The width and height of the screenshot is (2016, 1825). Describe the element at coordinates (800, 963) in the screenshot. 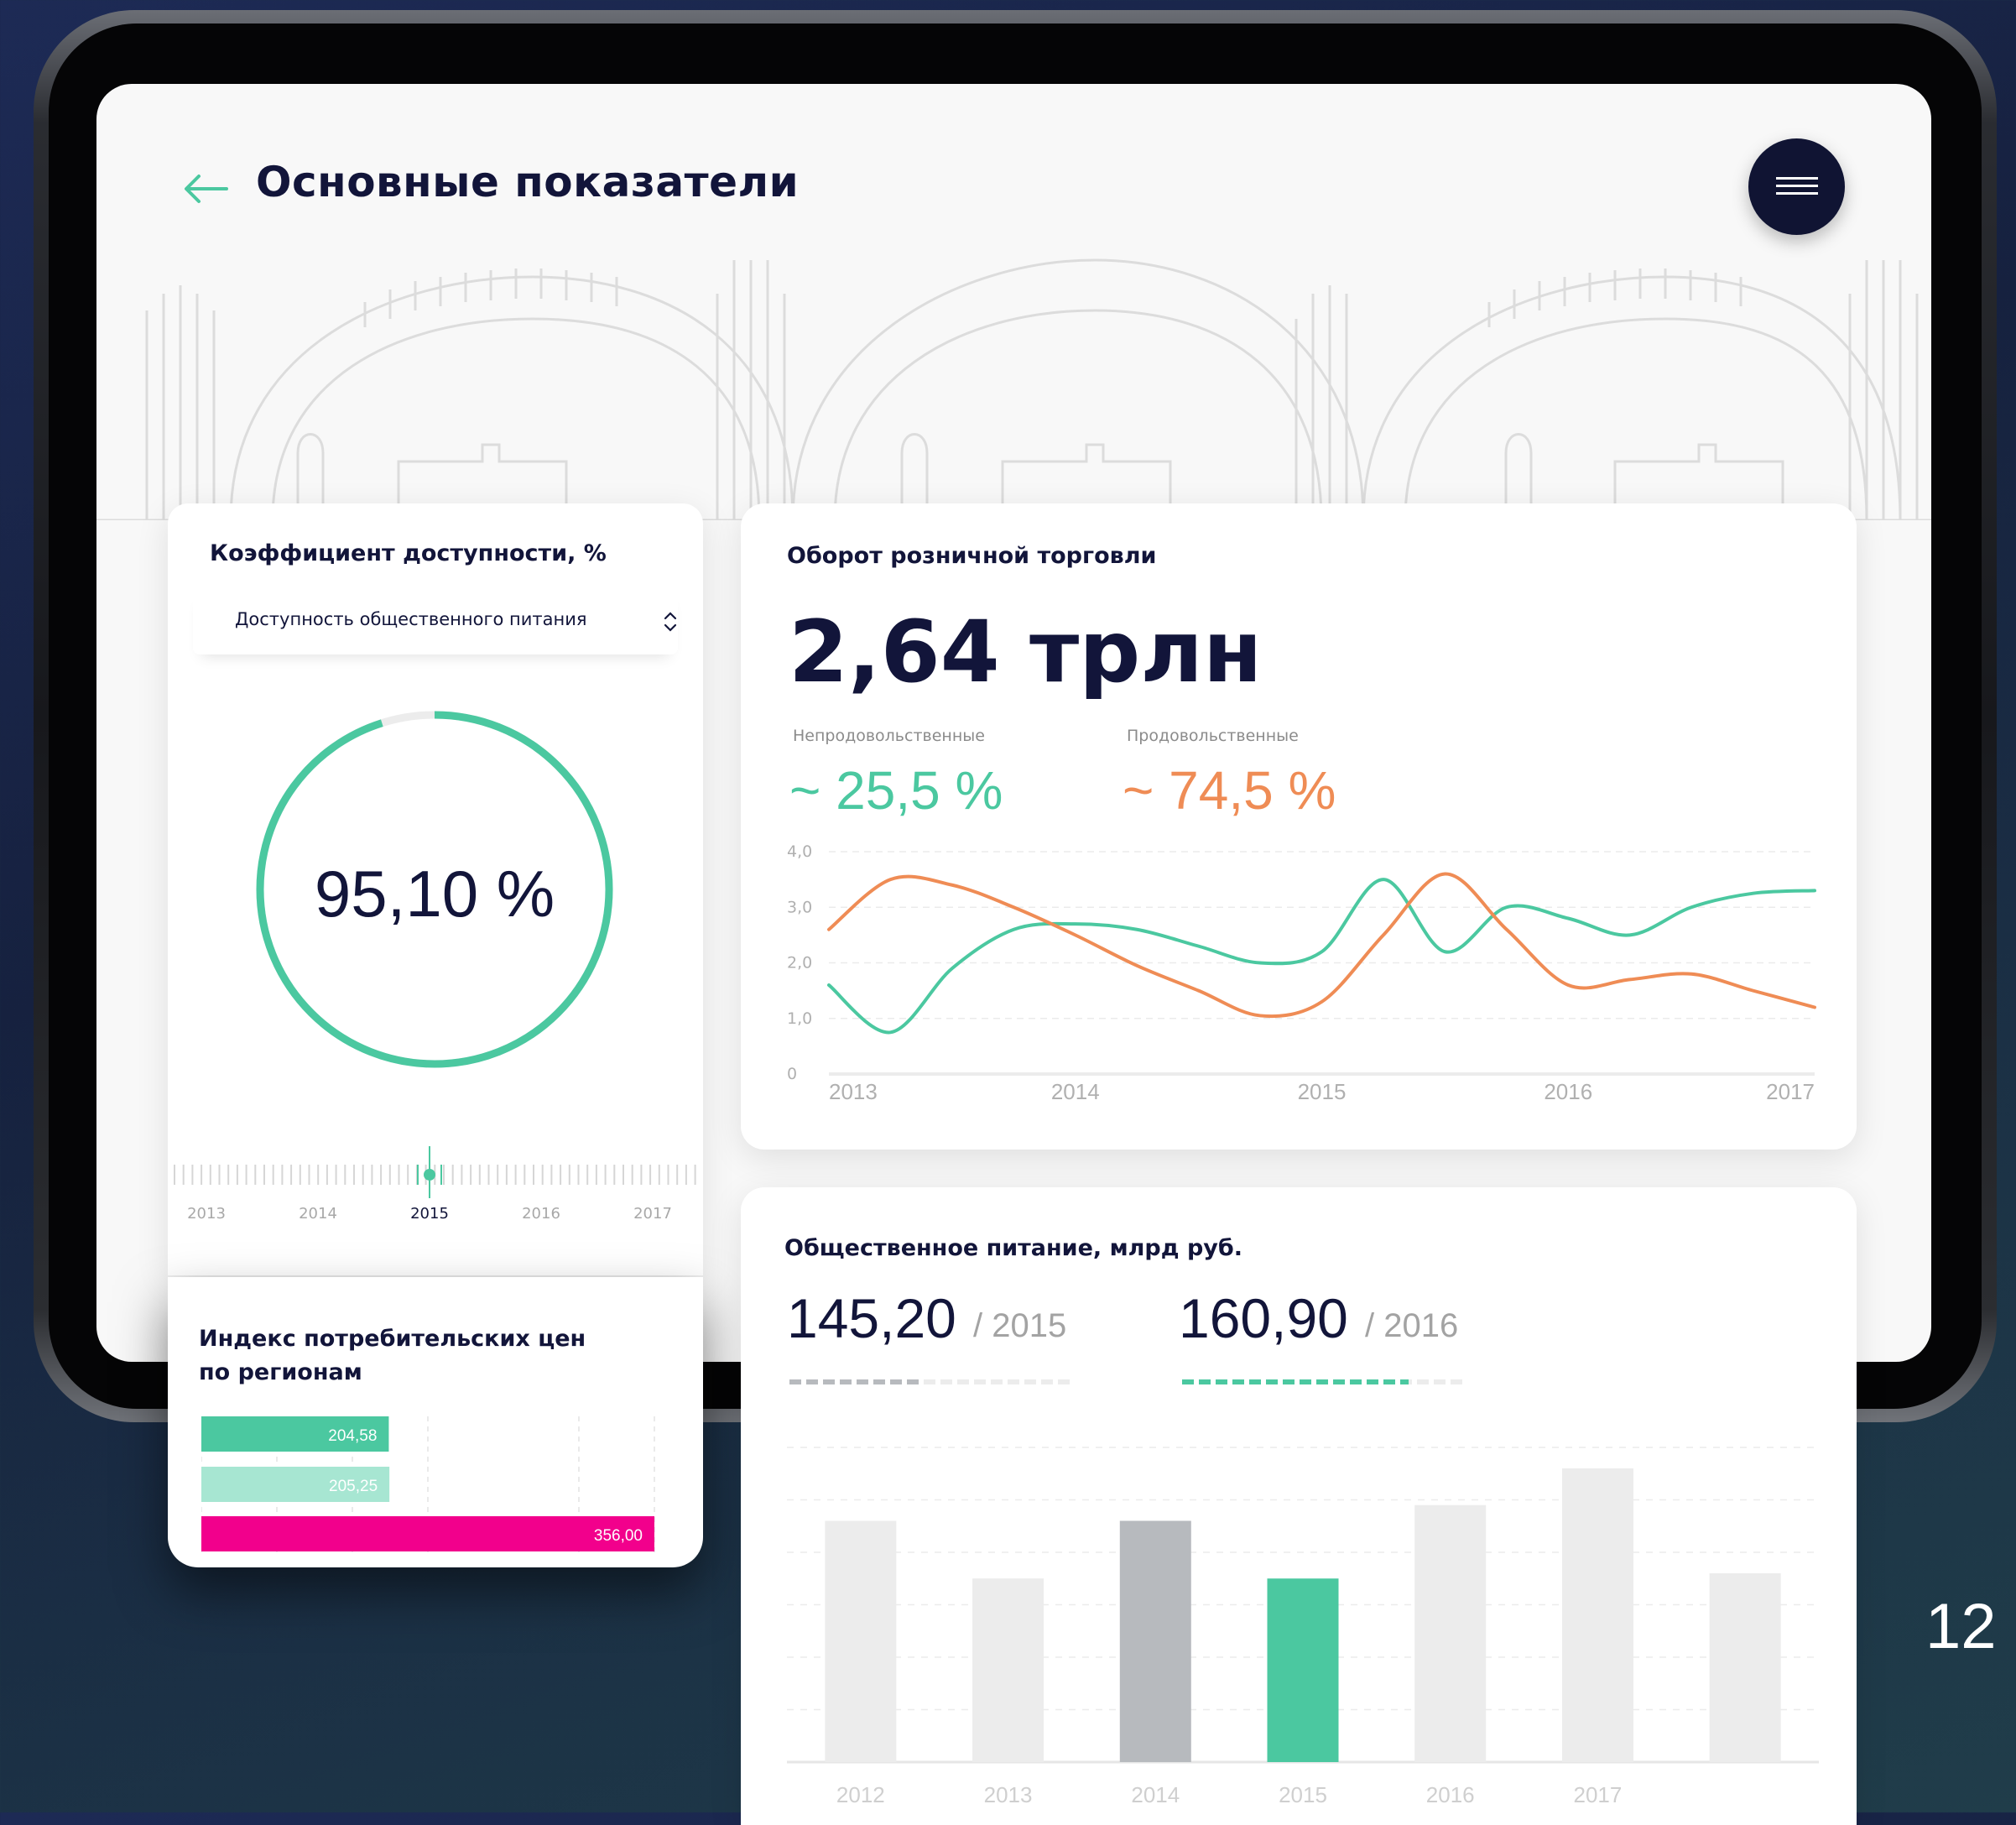

I see `retail-y-tick: 2,0` at that location.